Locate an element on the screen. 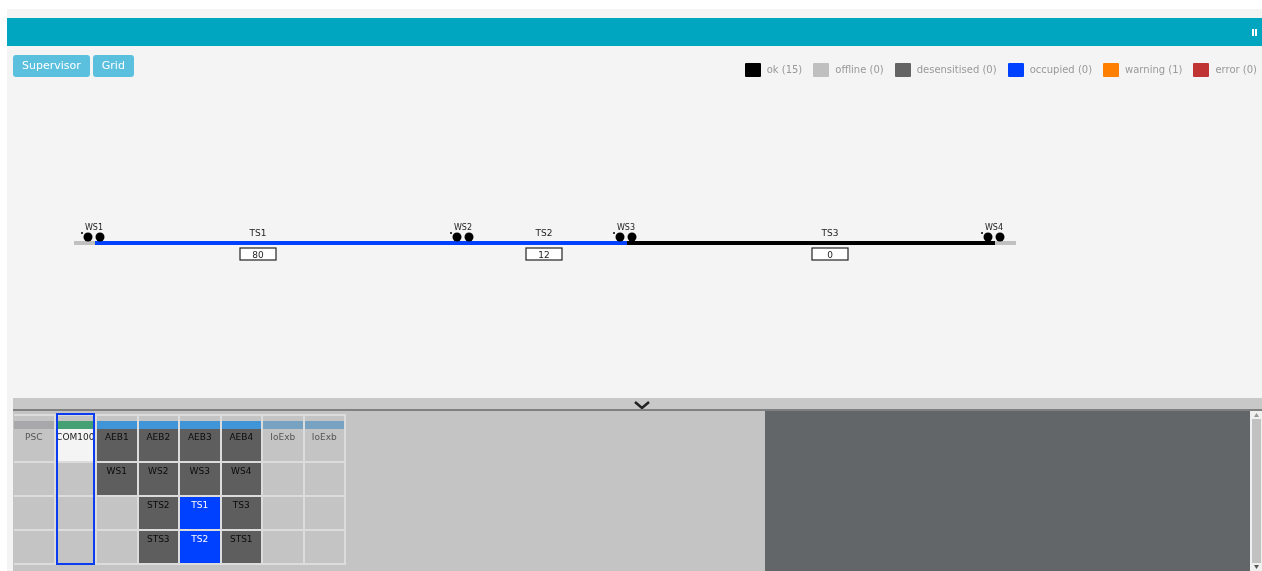 This screenshot has height=571, width=1262. grid-cell: AEB3 is located at coordinates (200, 446).